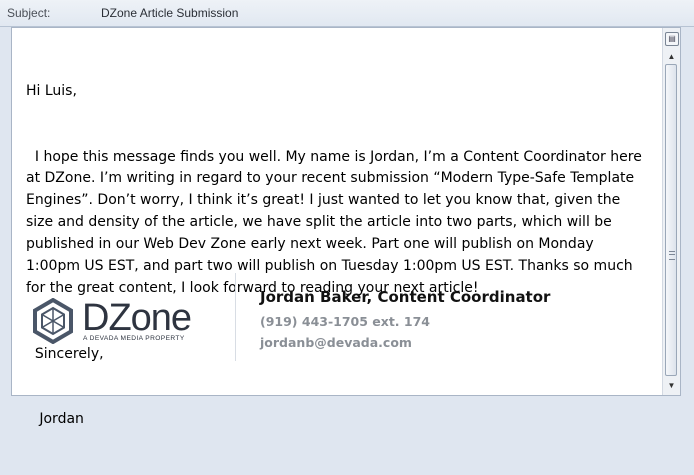 The height and width of the screenshot is (475, 694). What do you see at coordinates (672, 255) in the screenshot?
I see `grip-icon` at bounding box center [672, 255].